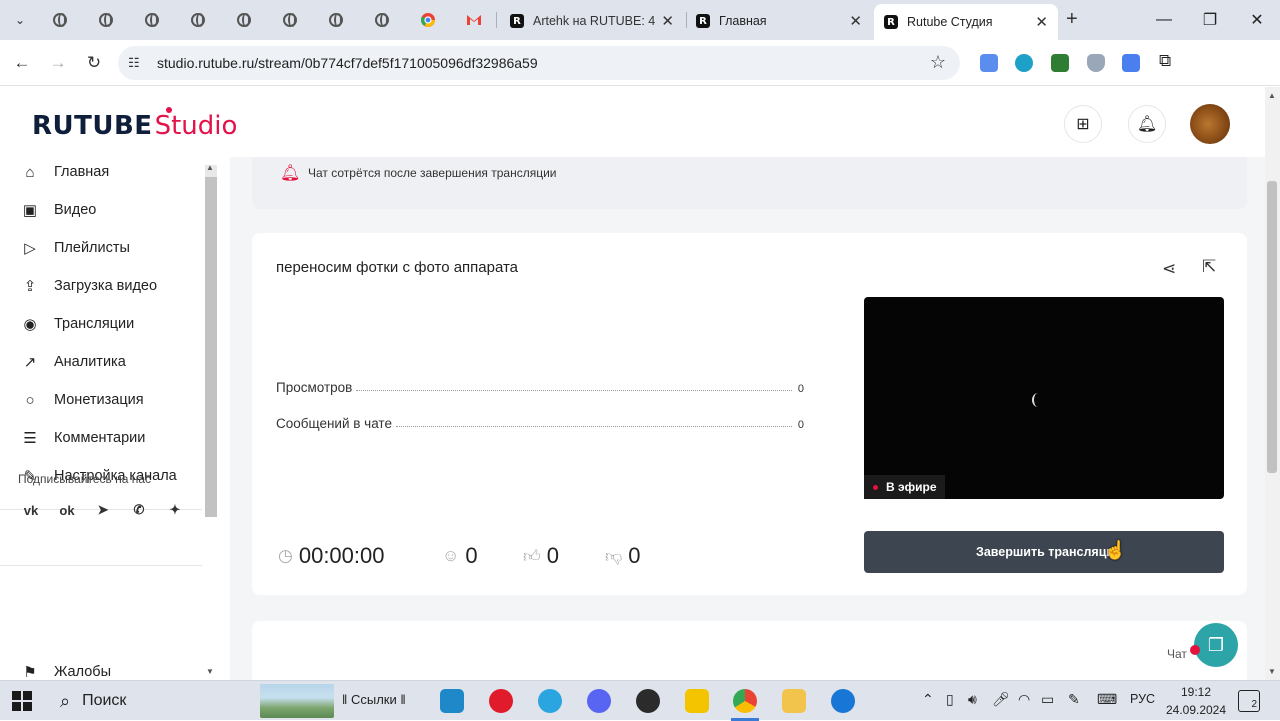 The height and width of the screenshot is (721, 1280). Describe the element at coordinates (950, 22) in the screenshot. I see `tab-title: Rutube Студия` at that location.